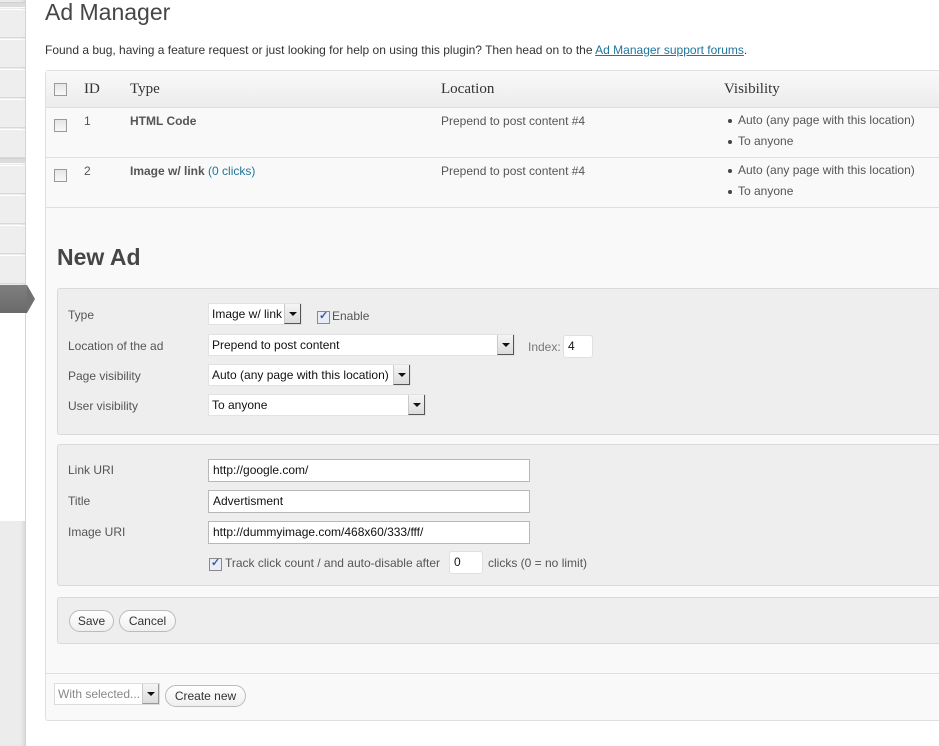 Image resolution: width=939 pixels, height=746 pixels. Describe the element at coordinates (669, 50) in the screenshot. I see `support-forums-link: Ad Manager support forums` at that location.